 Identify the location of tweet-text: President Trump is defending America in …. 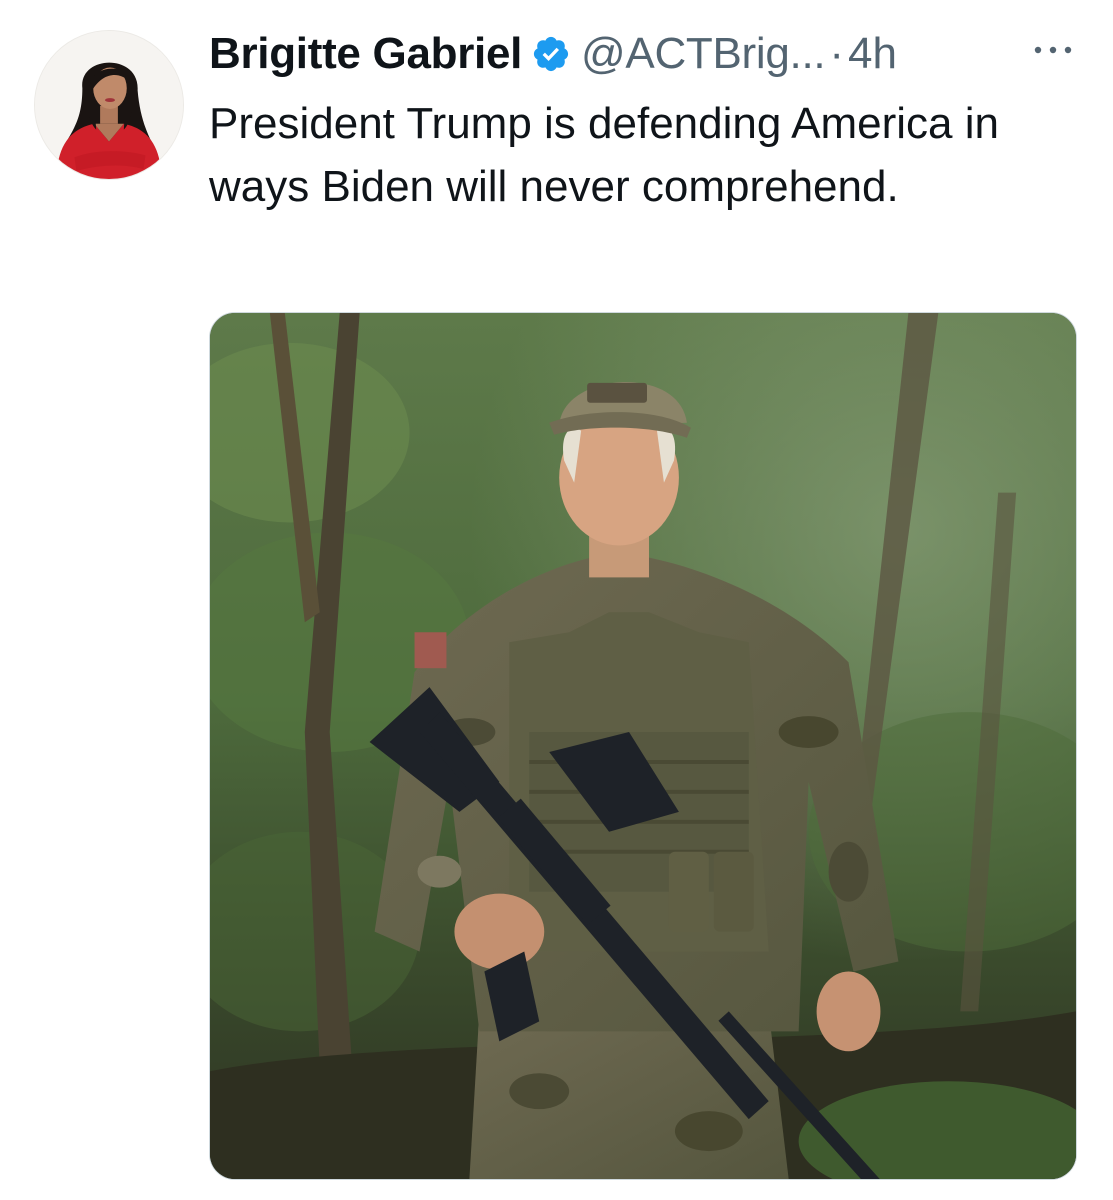
(604, 155).